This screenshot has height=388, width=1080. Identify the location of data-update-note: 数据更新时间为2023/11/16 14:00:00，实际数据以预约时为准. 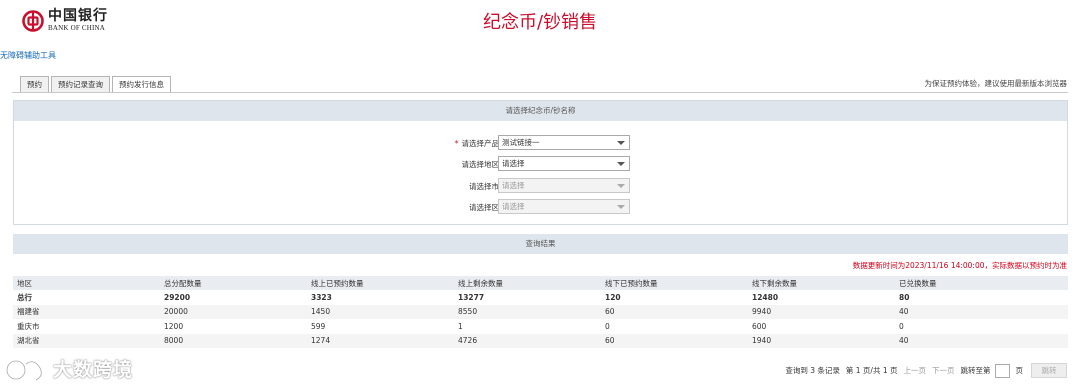
(959, 265).